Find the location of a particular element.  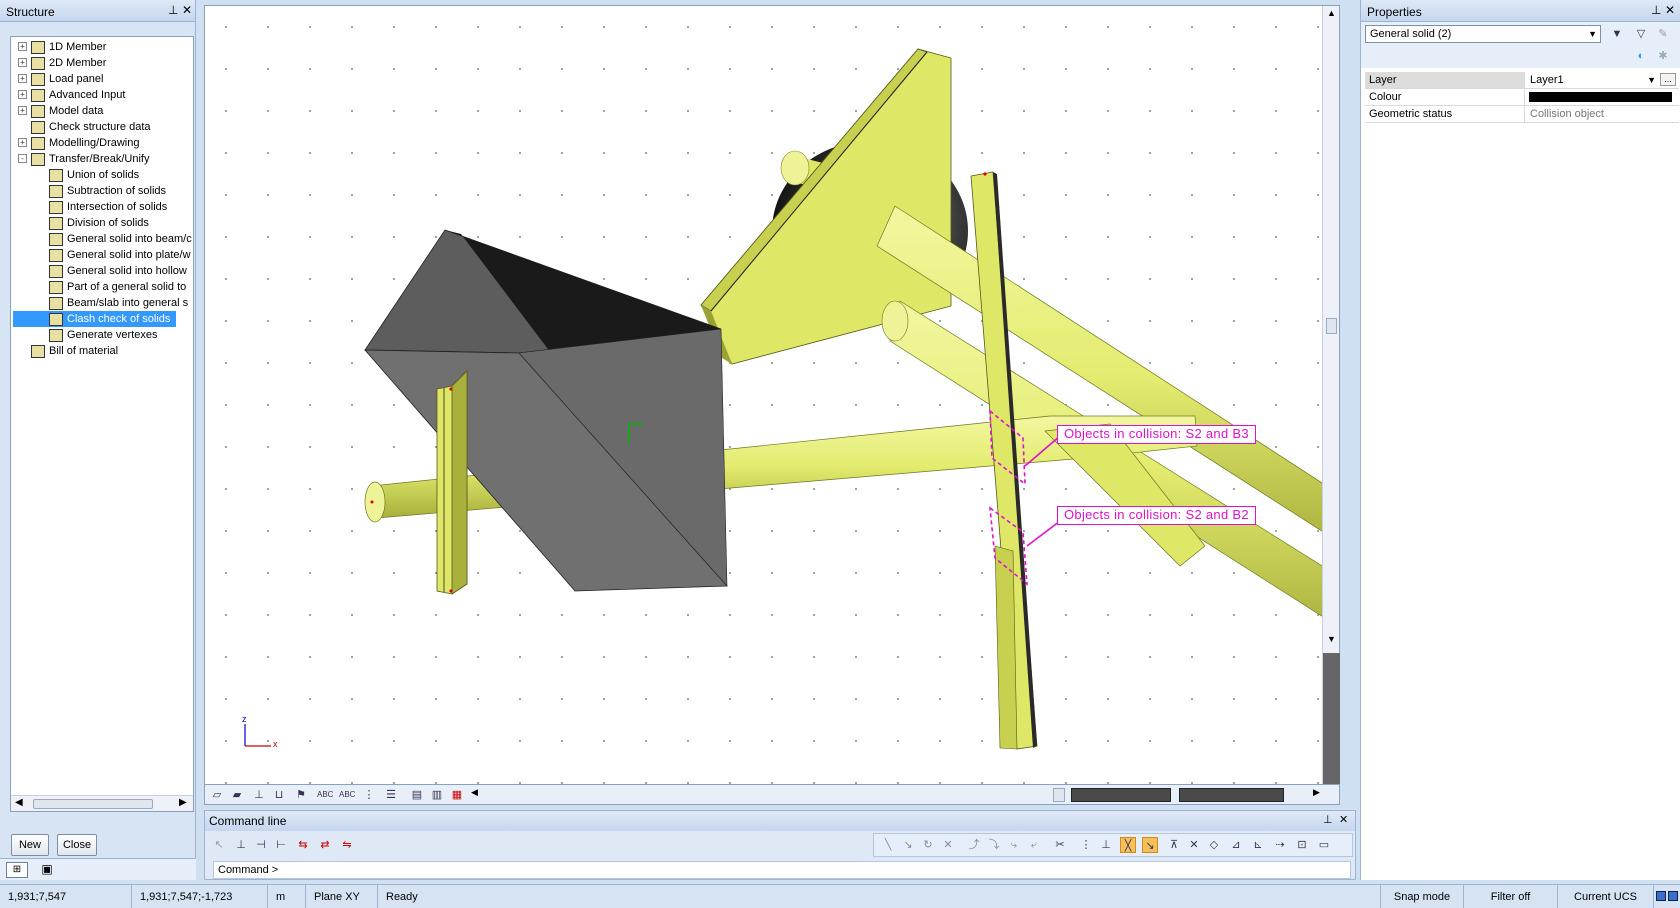

labels-abc-icon: ABC is located at coordinates (325, 795).